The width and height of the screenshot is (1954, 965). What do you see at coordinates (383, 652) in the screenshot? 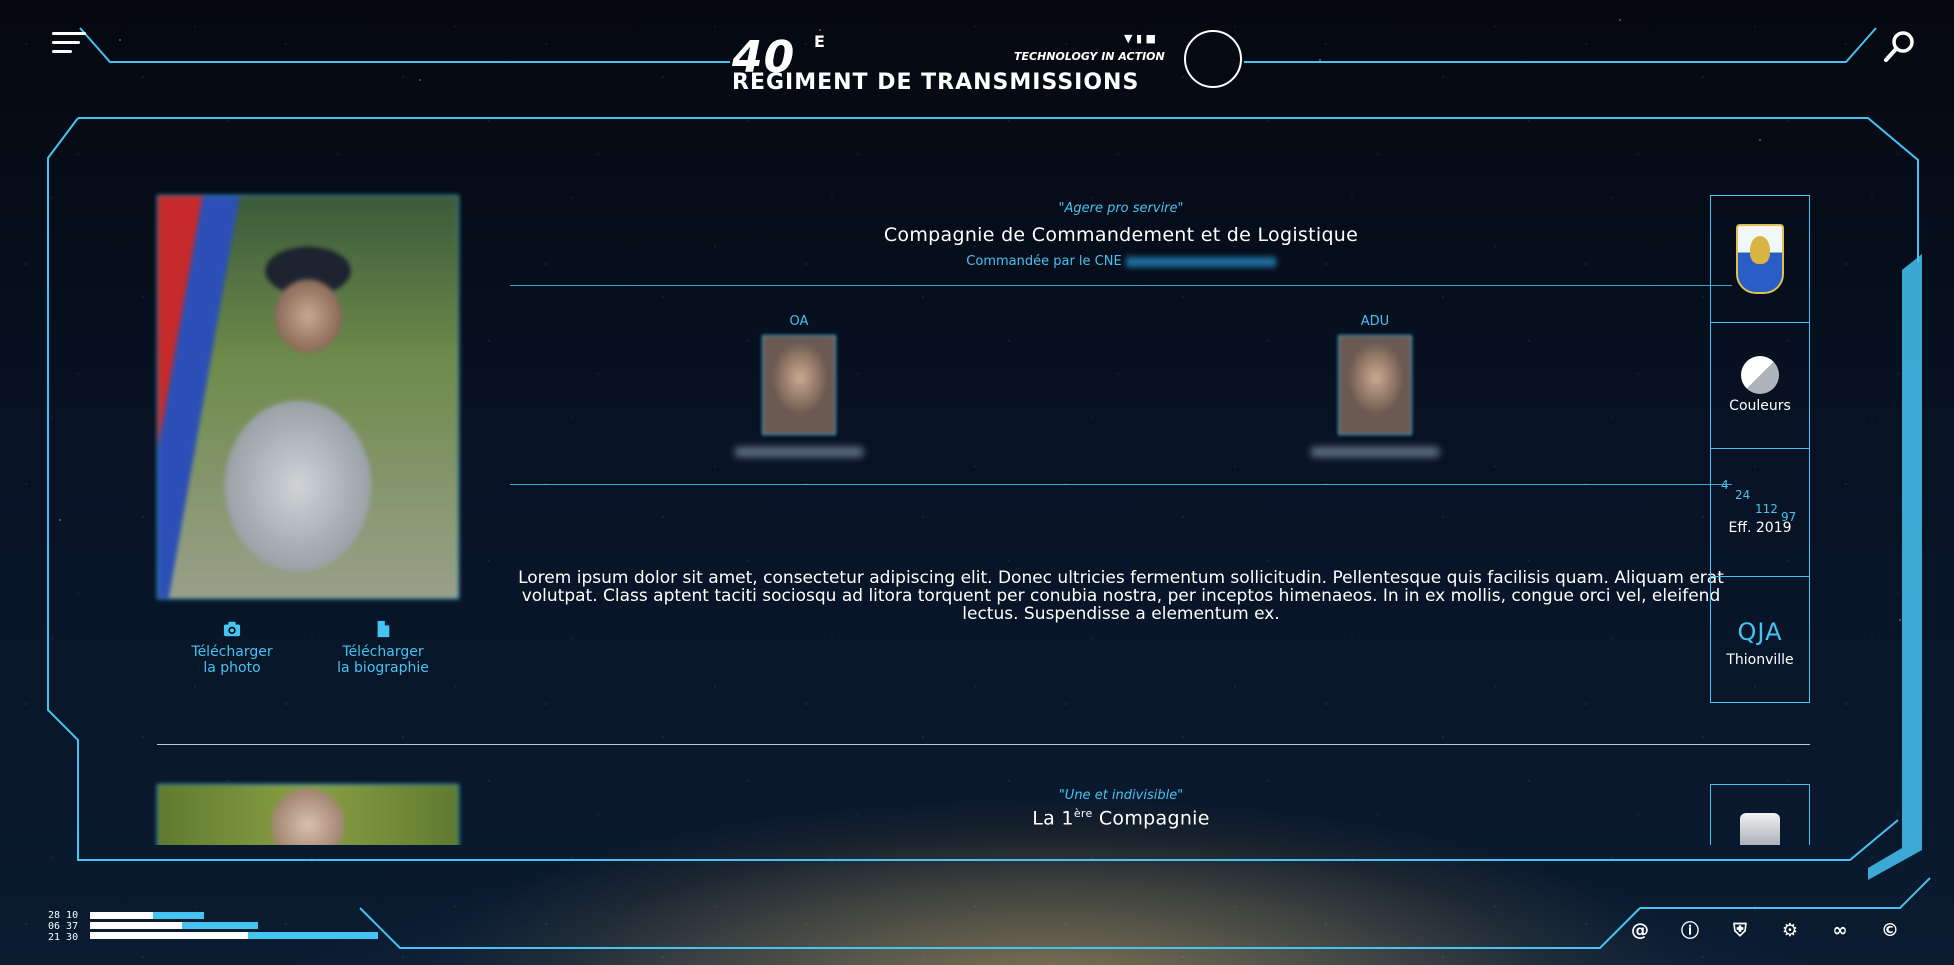
I see `download-bio-line1: Télécharger` at bounding box center [383, 652].